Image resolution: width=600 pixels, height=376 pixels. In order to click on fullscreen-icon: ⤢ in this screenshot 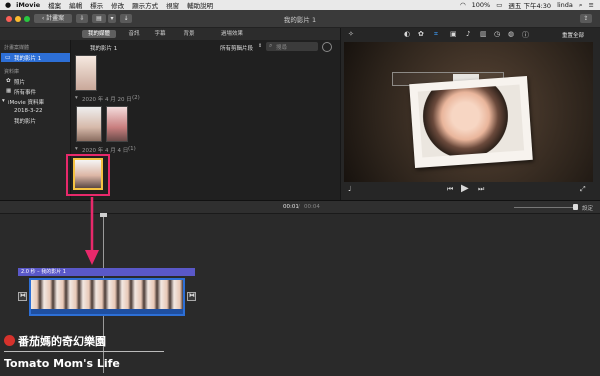, I will do `click(583, 189)`.